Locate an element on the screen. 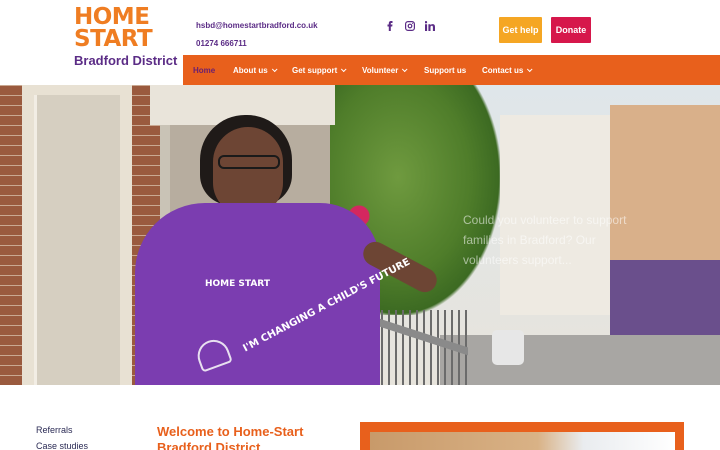  hero-car is located at coordinates (508, 347).